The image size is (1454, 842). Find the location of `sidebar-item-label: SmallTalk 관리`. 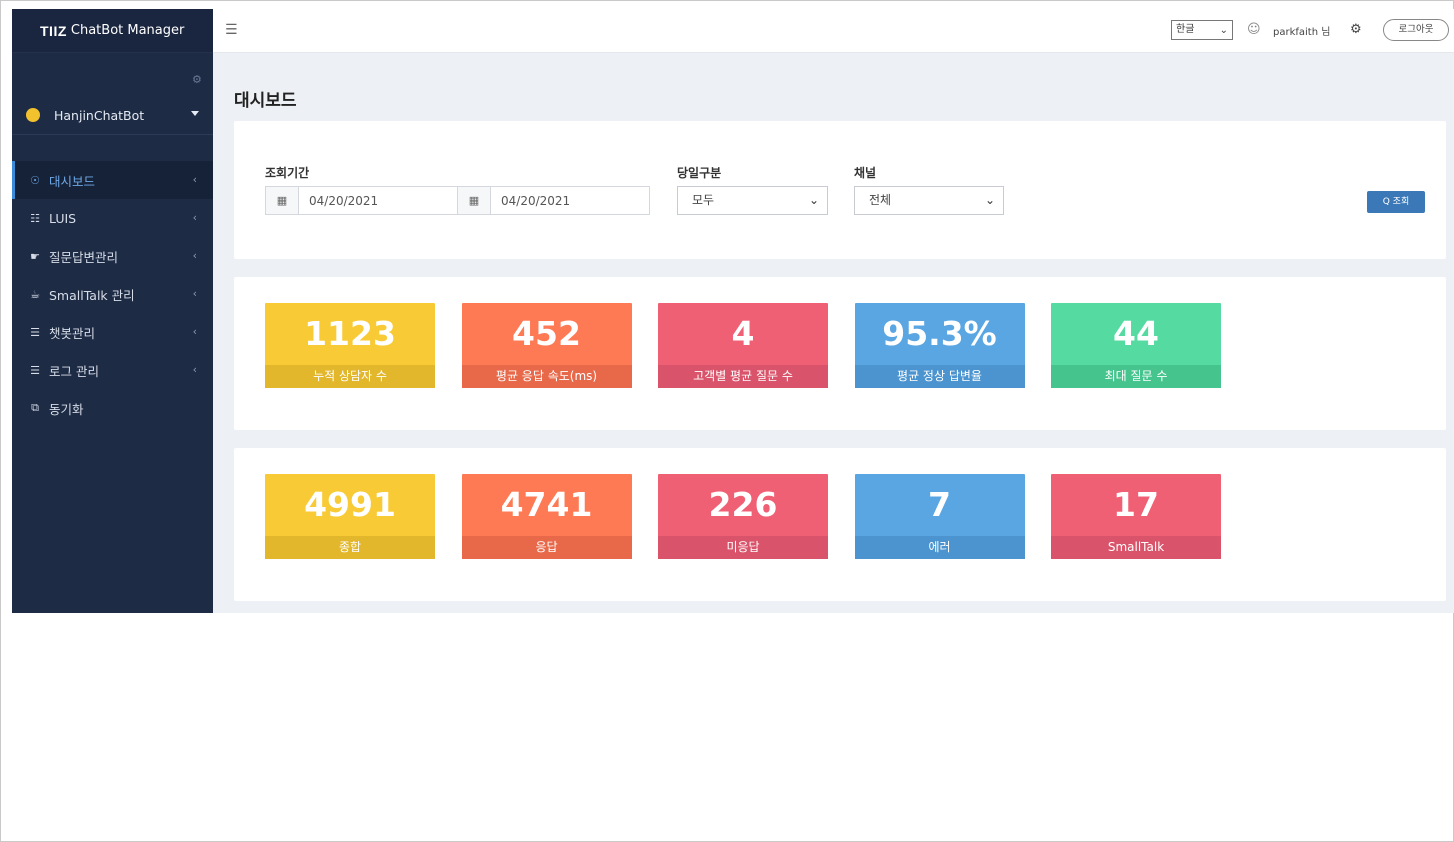

sidebar-item-label: SmallTalk 관리 is located at coordinates (92, 295).